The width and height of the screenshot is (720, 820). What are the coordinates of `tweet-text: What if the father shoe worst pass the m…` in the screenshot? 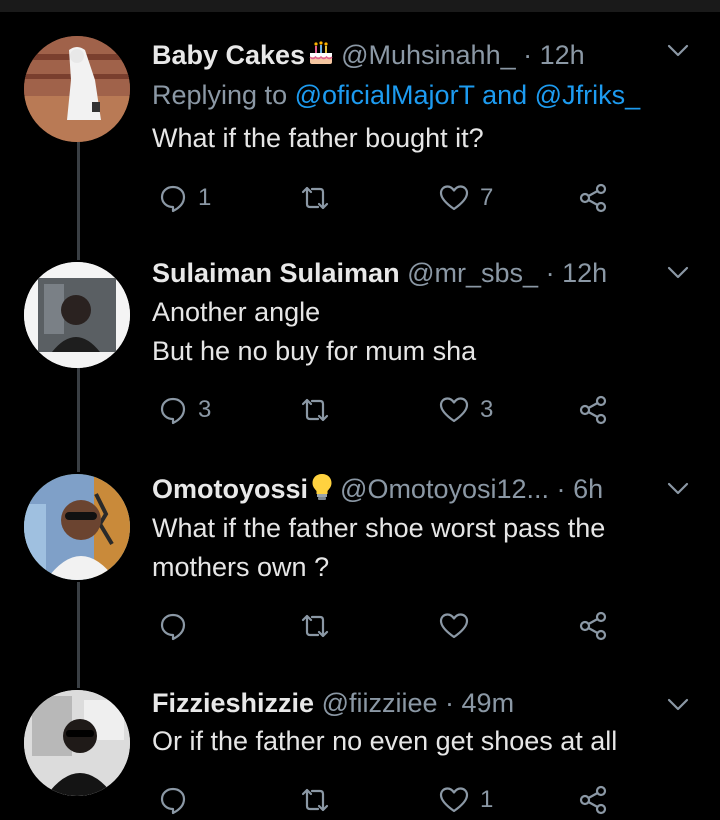 It's located at (422, 548).